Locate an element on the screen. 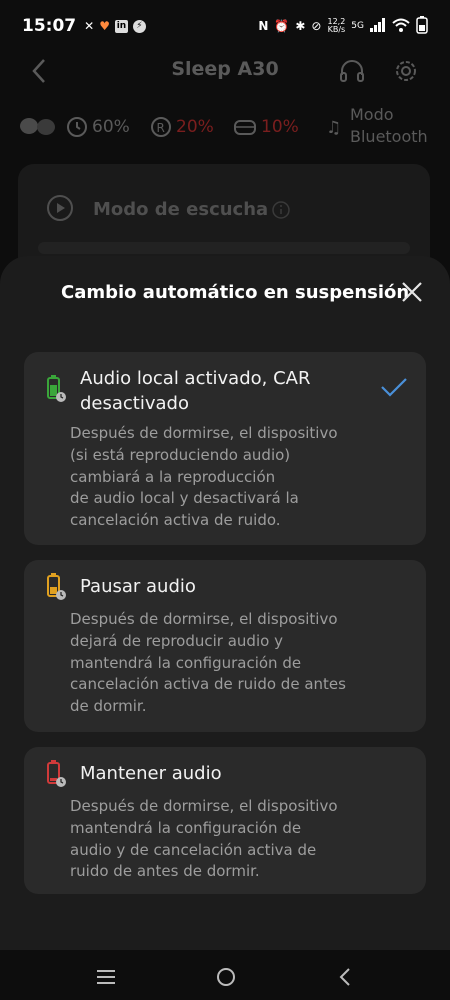 The width and height of the screenshot is (450, 1000). charging-case-battery: 10% is located at coordinates (266, 127).